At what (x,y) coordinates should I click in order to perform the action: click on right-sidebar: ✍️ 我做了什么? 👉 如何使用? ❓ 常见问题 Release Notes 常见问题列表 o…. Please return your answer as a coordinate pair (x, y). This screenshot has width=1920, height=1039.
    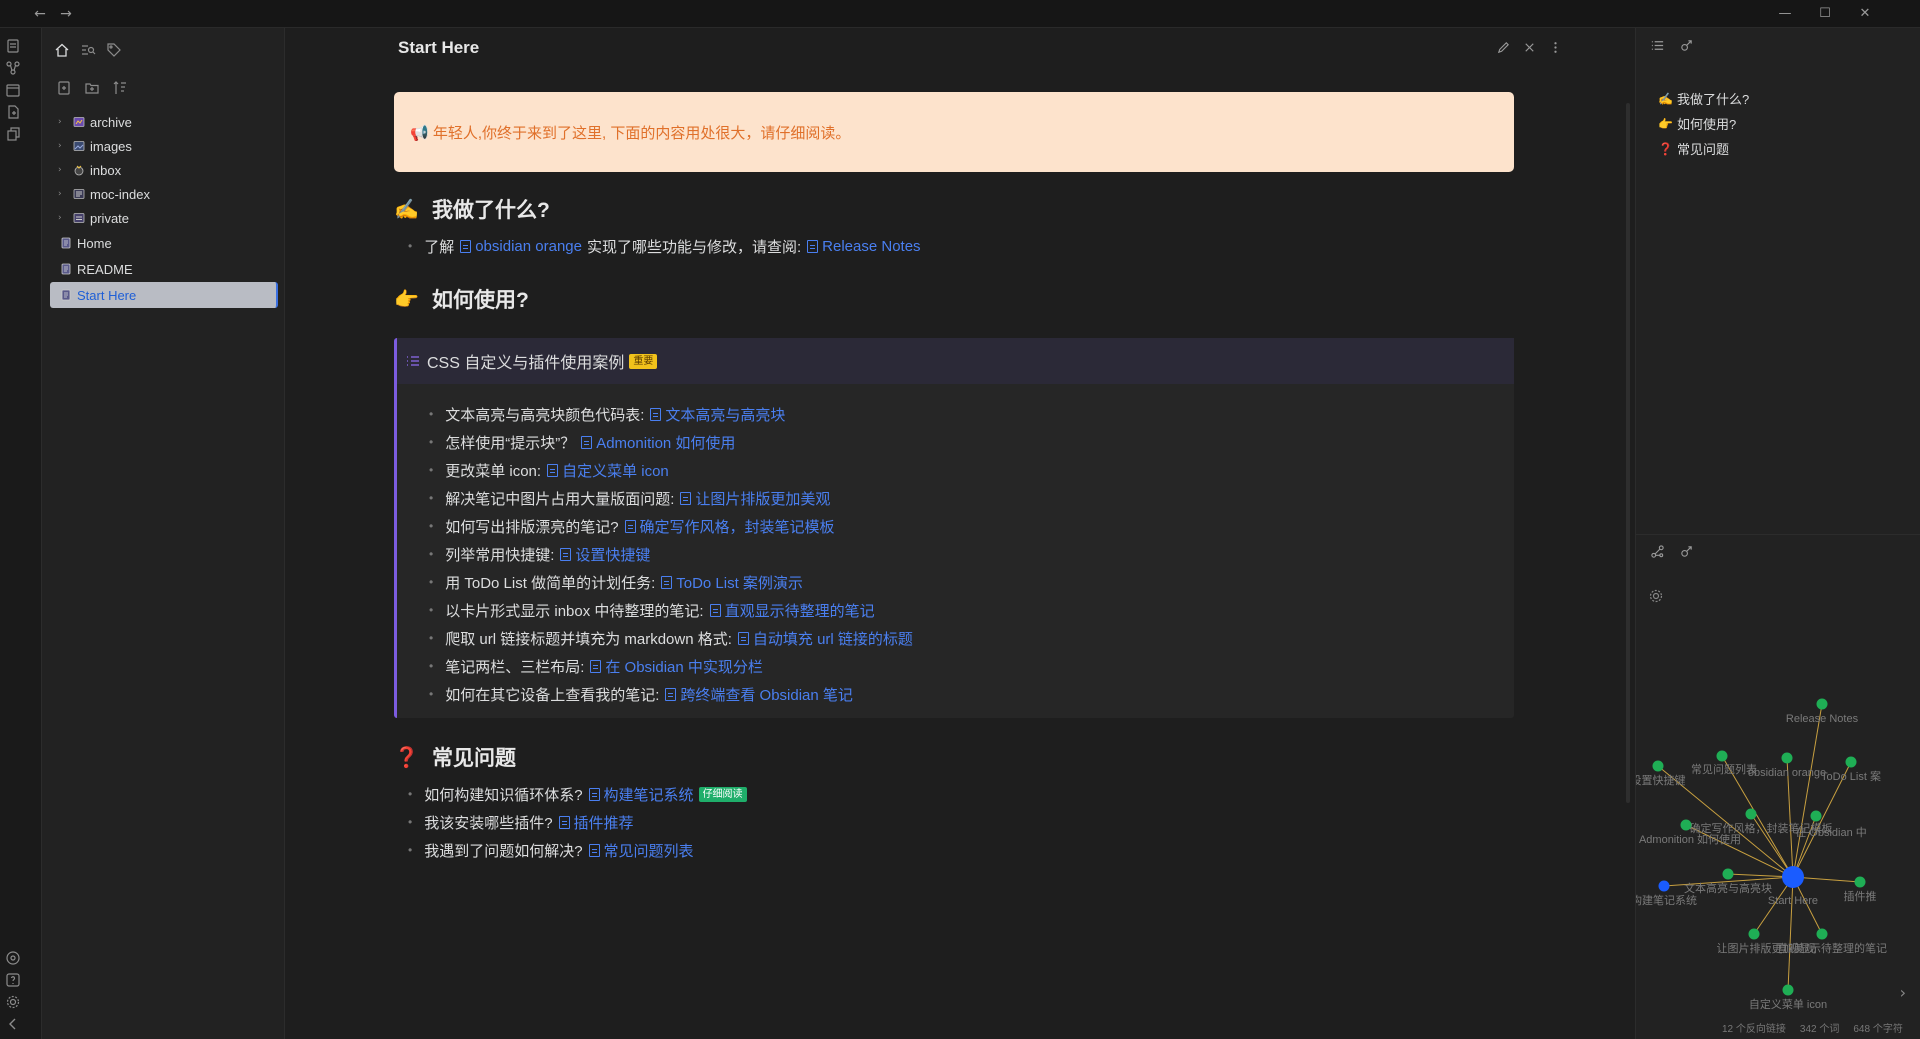
    Looking at the image, I should click on (1777, 533).